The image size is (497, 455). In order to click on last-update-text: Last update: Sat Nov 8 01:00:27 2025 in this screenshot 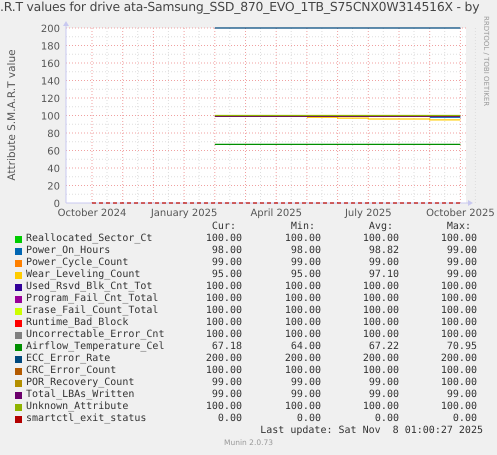, I will do `click(371, 430)`.